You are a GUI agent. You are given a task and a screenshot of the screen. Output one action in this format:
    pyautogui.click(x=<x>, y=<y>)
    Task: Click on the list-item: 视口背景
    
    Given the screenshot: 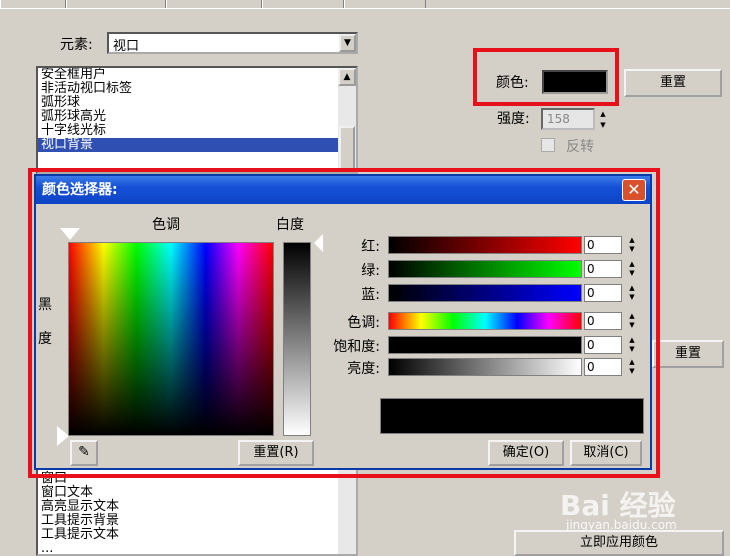 What is the action you would take?
    pyautogui.click(x=188, y=145)
    